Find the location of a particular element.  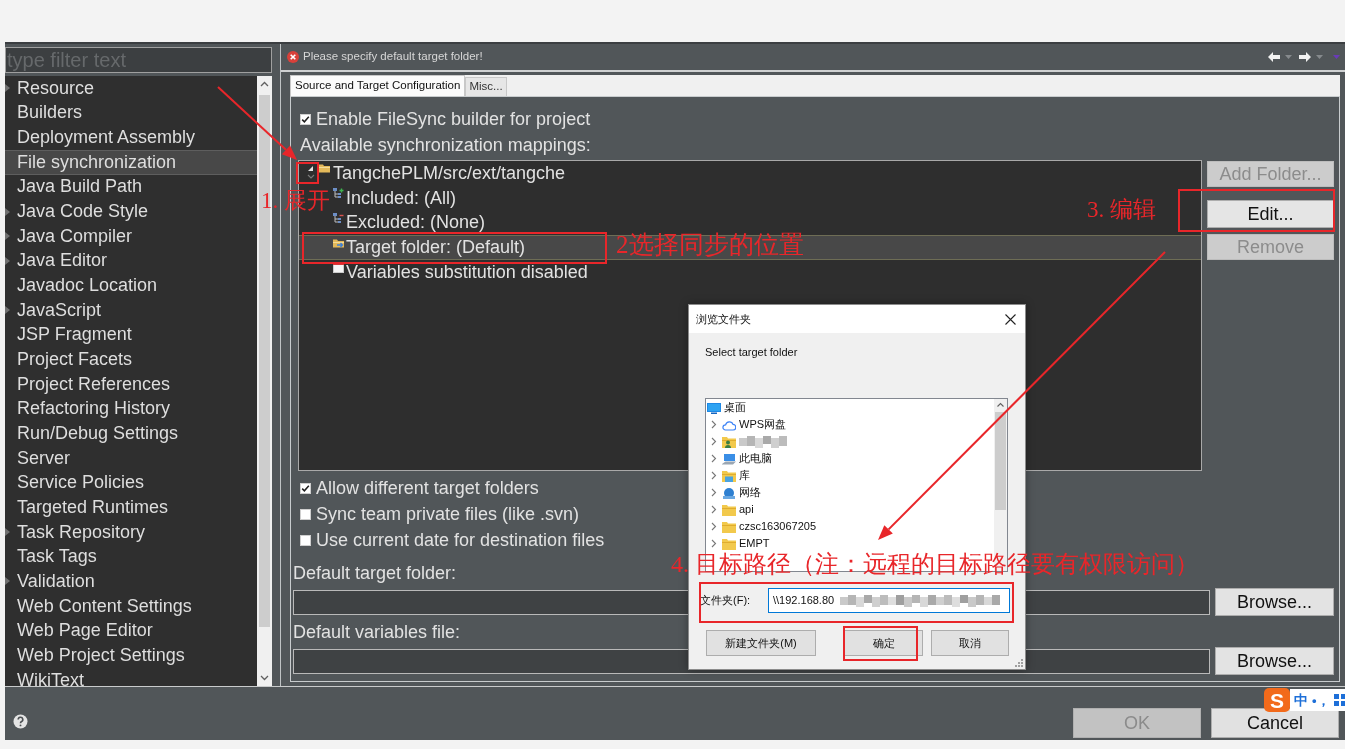

section-label: Available synchronization mappings: is located at coordinates (445, 145).